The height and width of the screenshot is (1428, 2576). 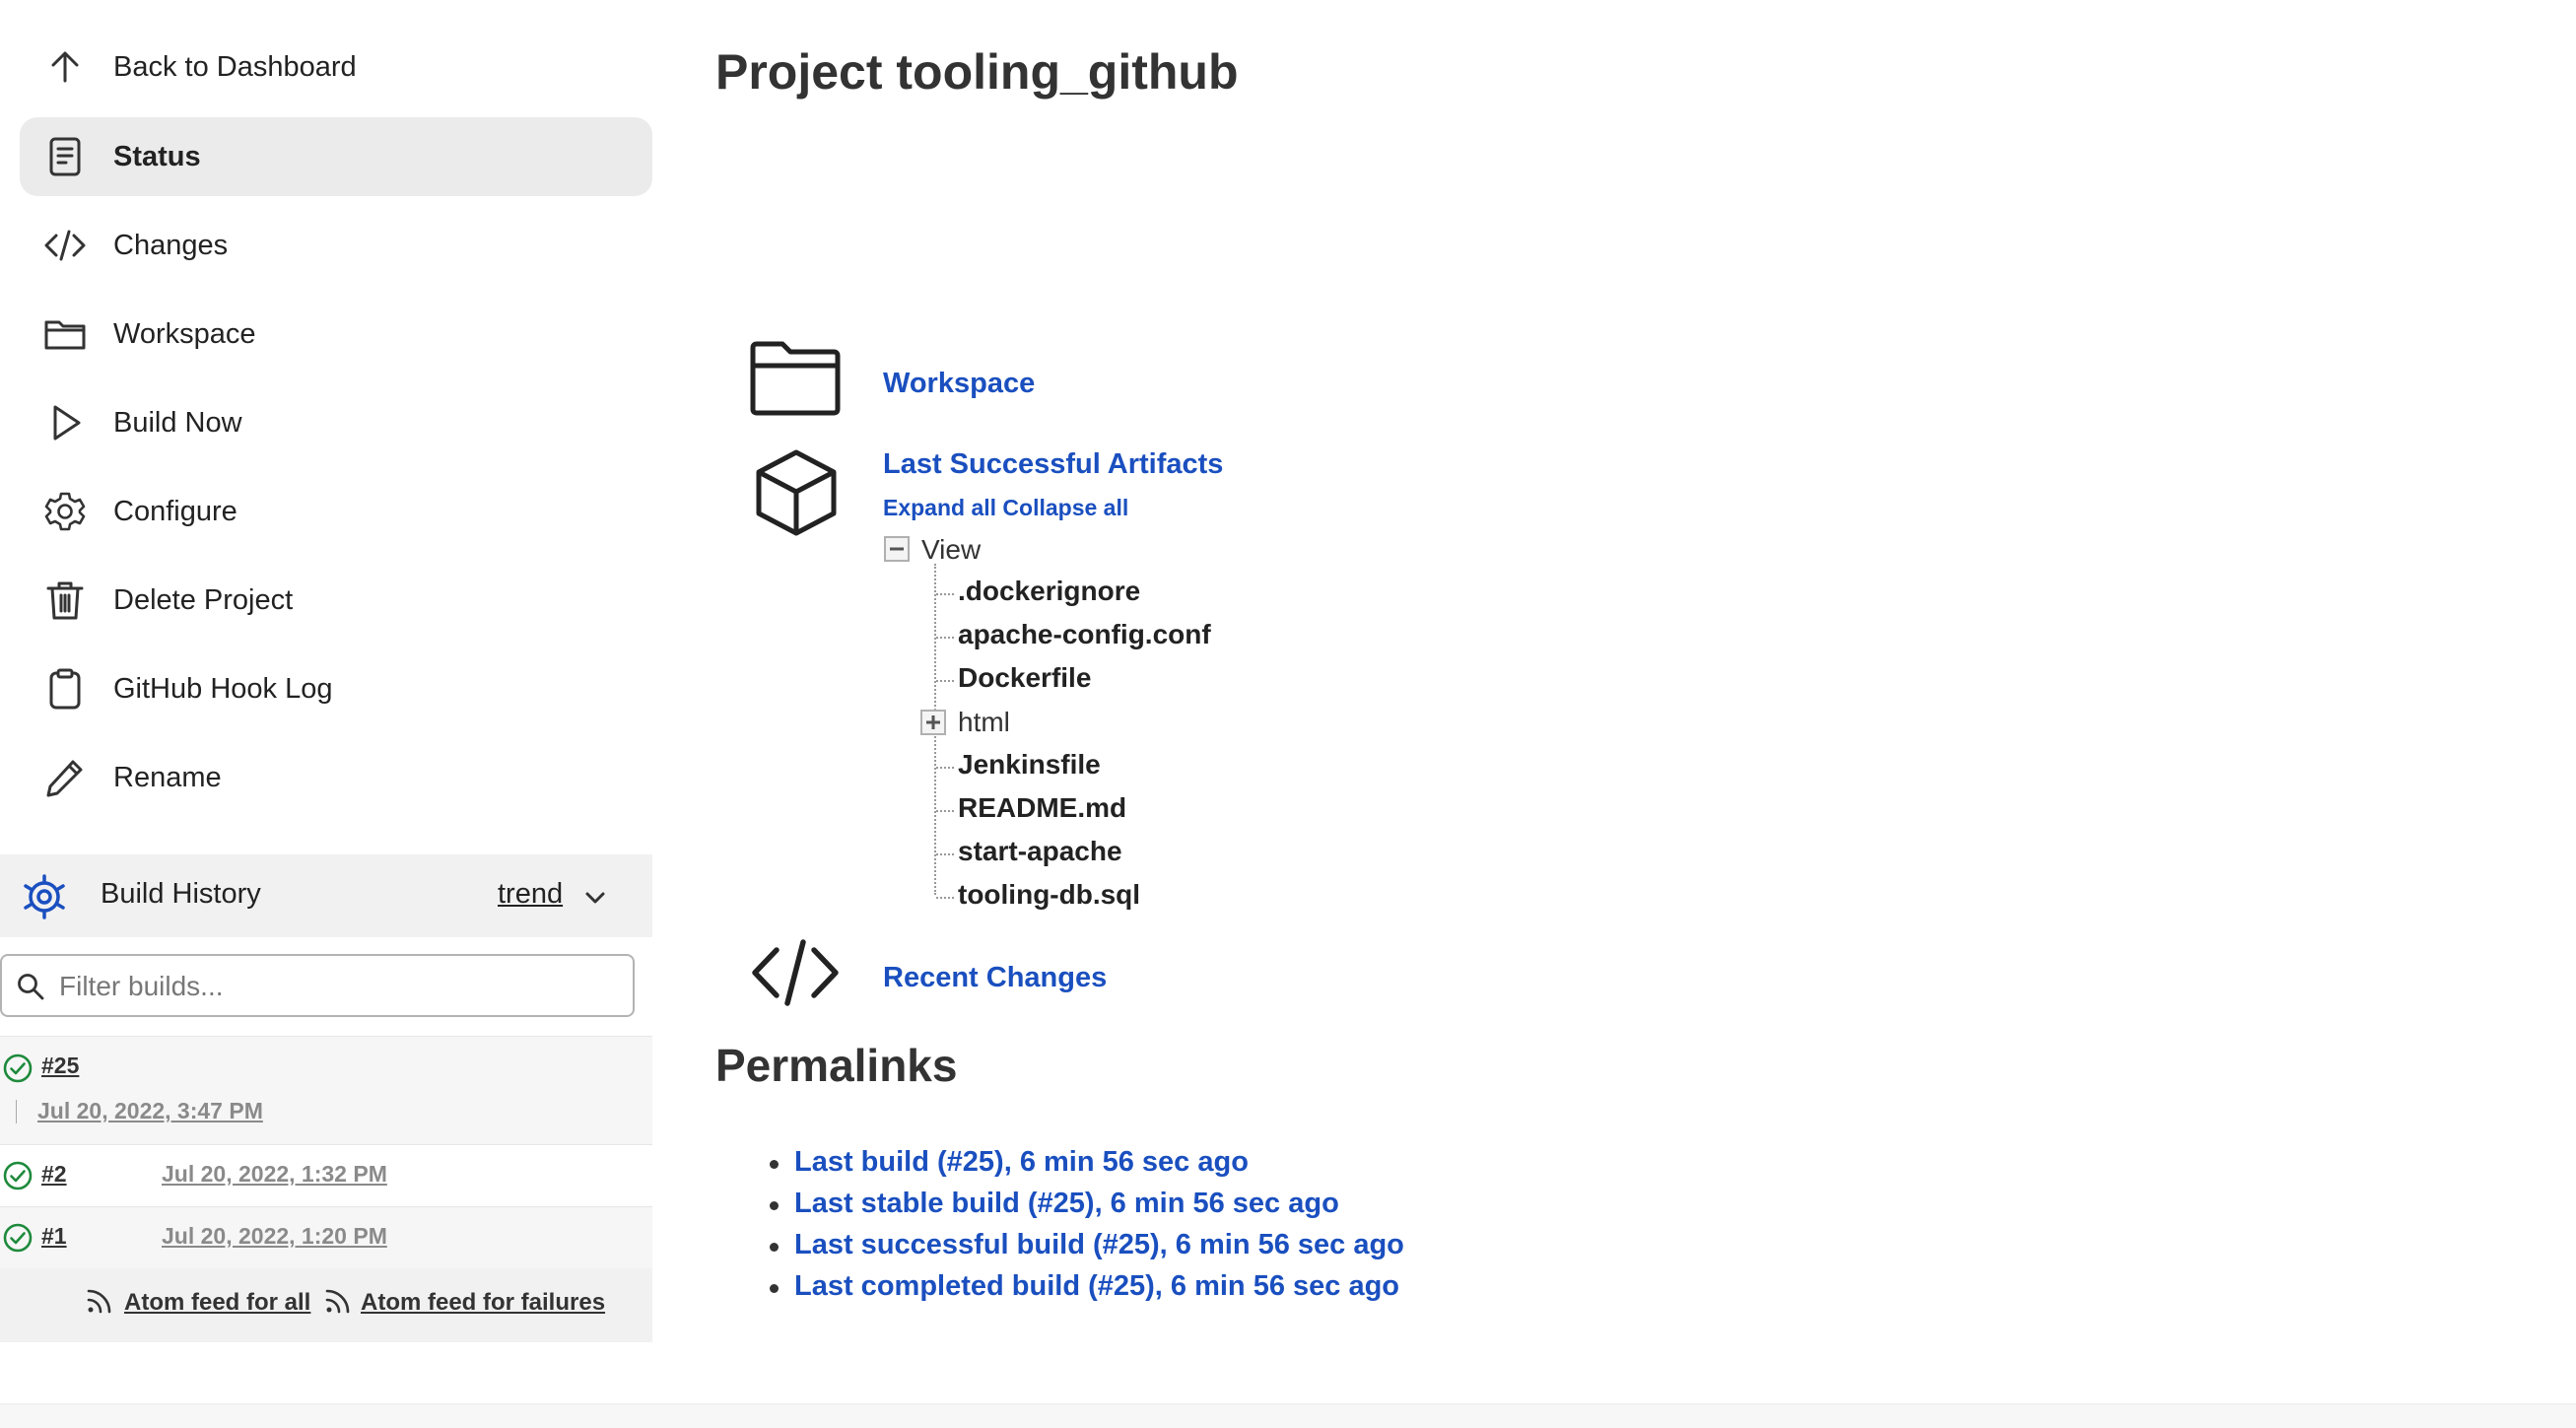 What do you see at coordinates (54, 1236) in the screenshot?
I see `build-number-link: #1` at bounding box center [54, 1236].